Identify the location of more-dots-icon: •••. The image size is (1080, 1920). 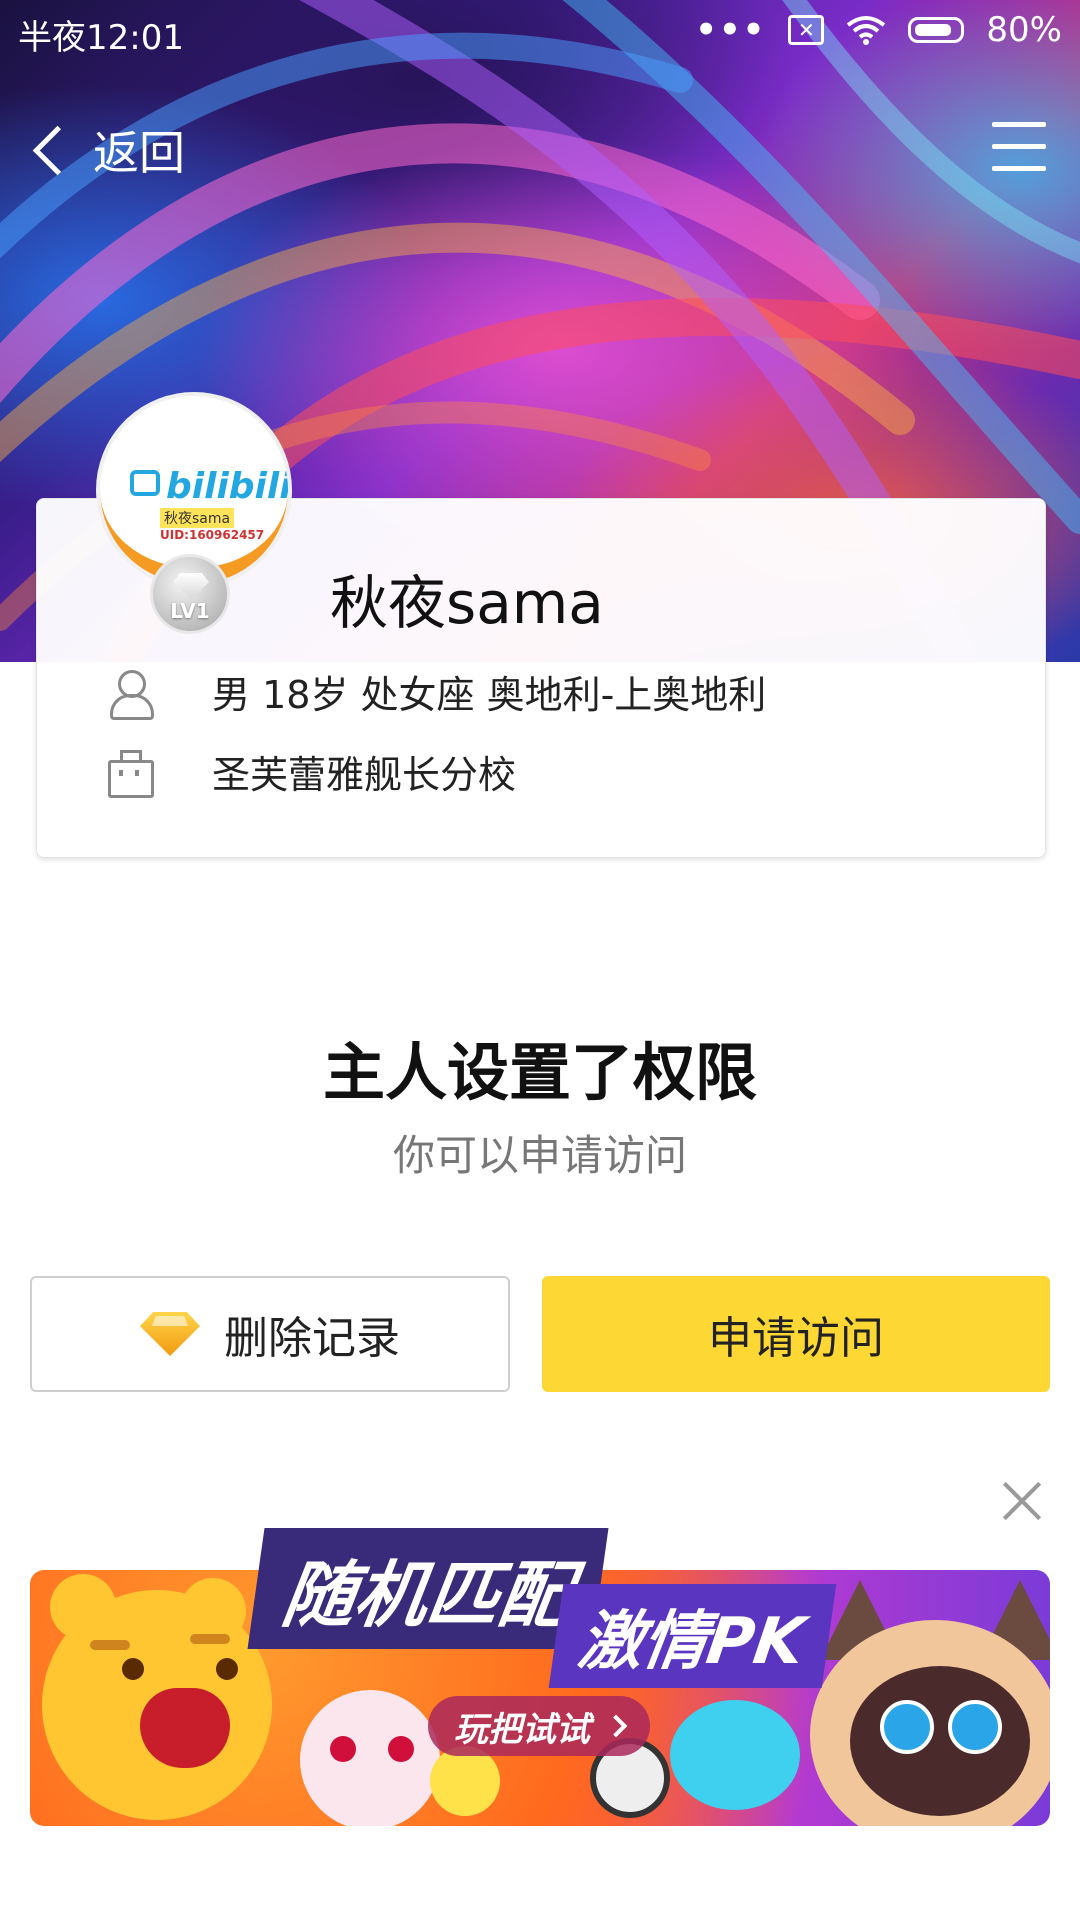
(731, 30).